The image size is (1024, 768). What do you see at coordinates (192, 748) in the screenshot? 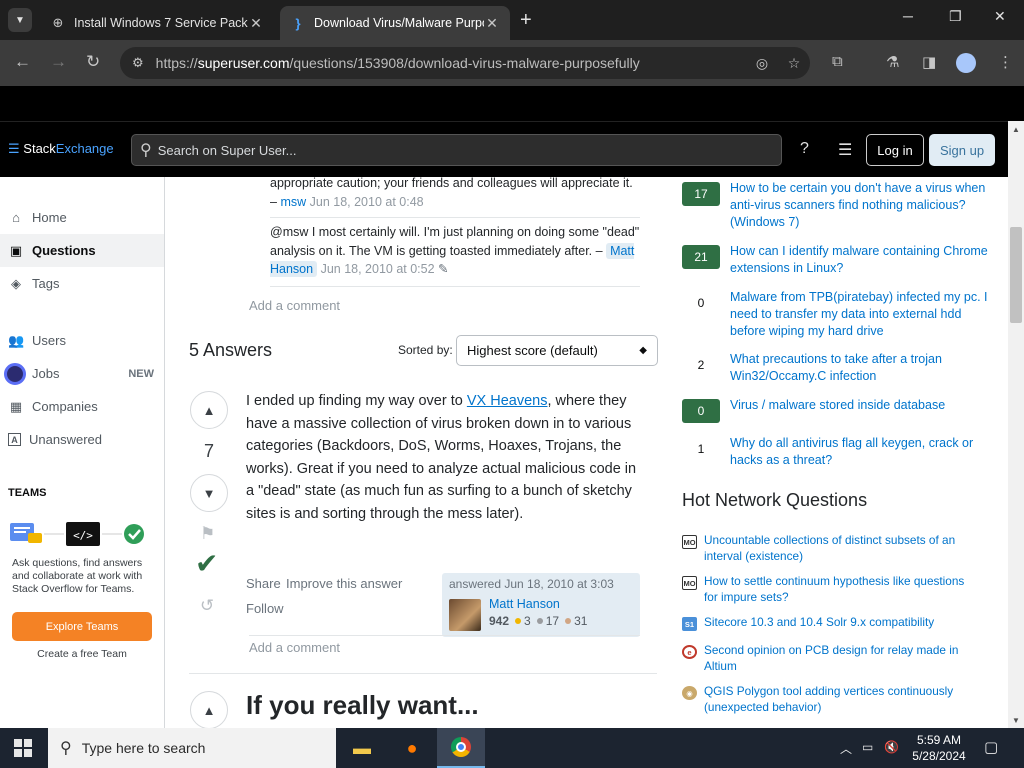
I see `taskbar-search-box: ⚲ Type here to search` at bounding box center [192, 748].